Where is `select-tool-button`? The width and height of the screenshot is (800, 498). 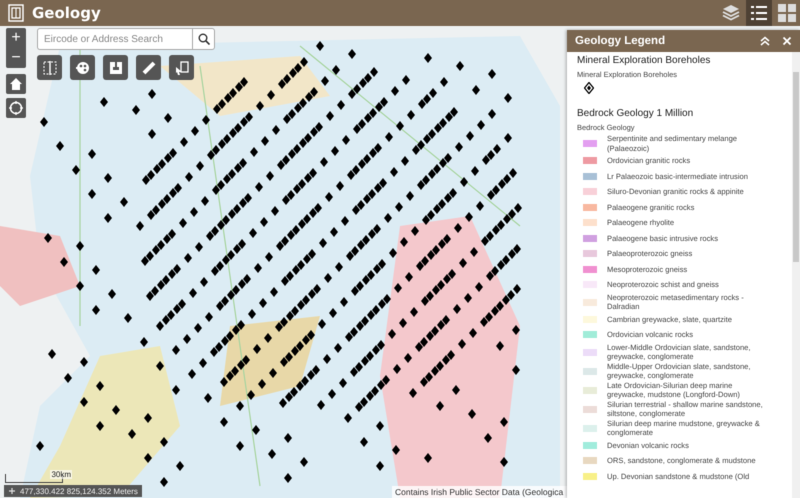
select-tool-button is located at coordinates (181, 67).